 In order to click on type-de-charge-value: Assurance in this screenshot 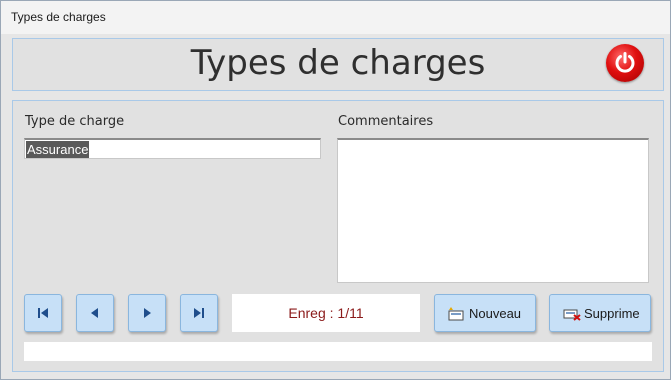, I will do `click(58, 149)`.